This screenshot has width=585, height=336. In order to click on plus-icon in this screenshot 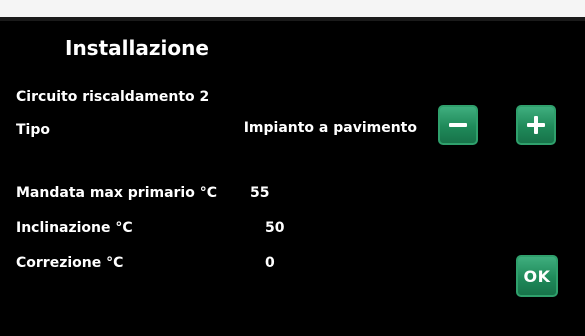, I will do `click(536, 125)`.